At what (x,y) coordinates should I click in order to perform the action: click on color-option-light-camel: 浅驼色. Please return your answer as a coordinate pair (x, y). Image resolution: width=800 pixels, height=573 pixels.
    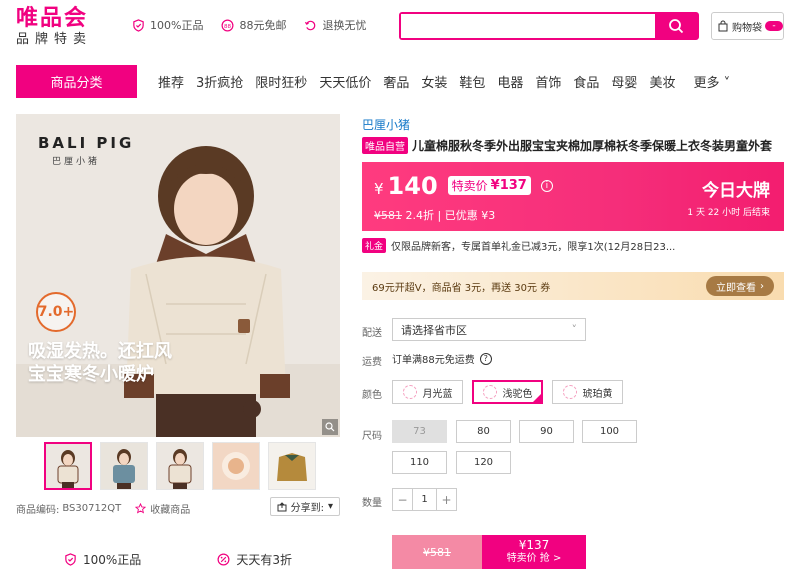
    Looking at the image, I should click on (507, 392).